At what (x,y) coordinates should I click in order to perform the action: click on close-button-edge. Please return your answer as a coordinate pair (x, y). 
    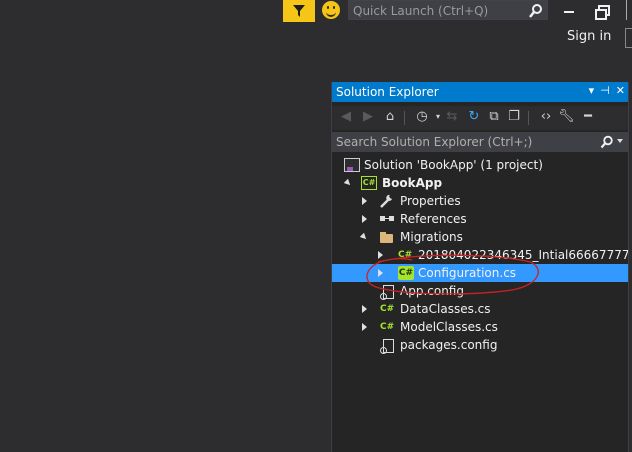
    Looking at the image, I should click on (629, 10).